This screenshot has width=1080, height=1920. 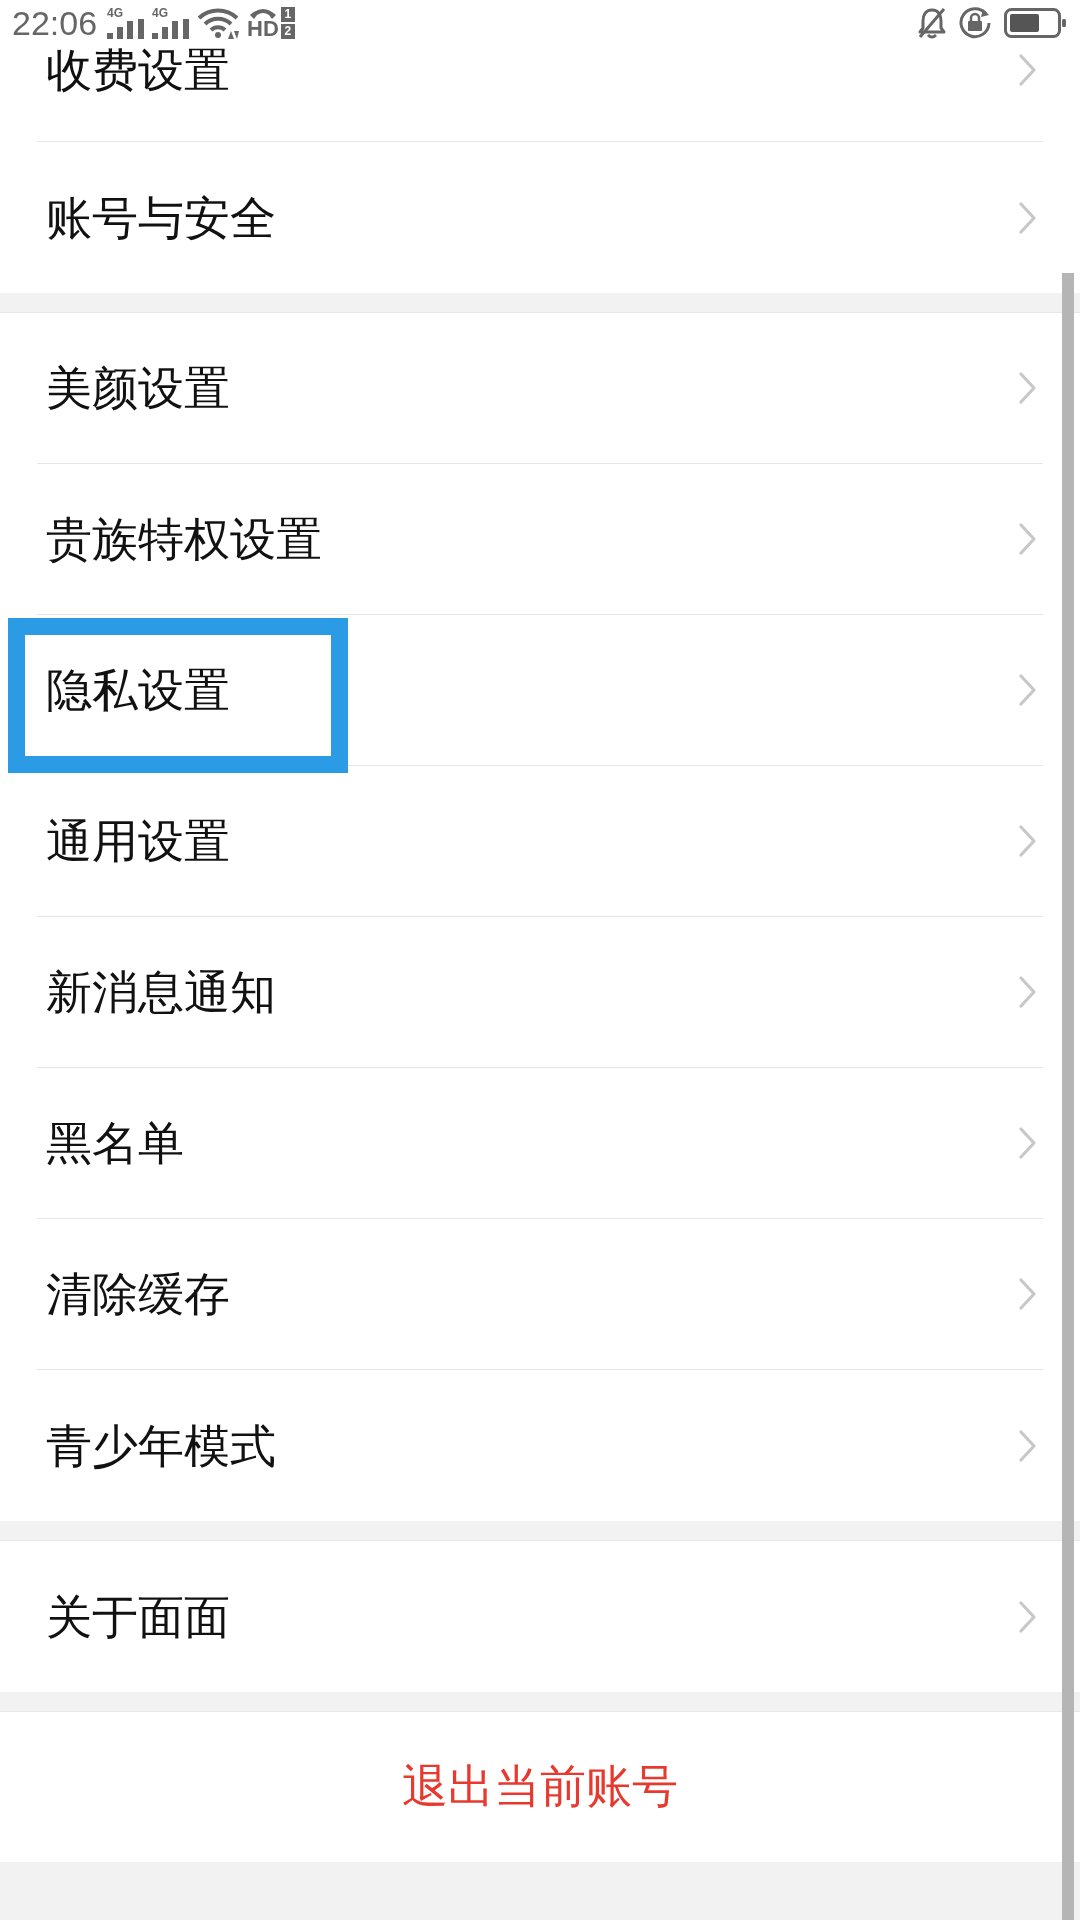 I want to click on settings-item: 隐私设置, so click(x=540, y=690).